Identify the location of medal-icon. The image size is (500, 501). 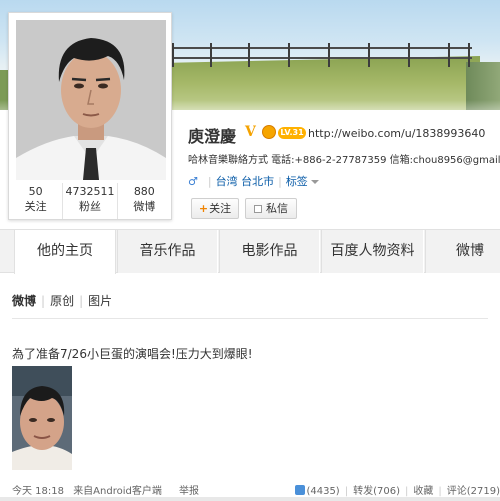
(269, 132).